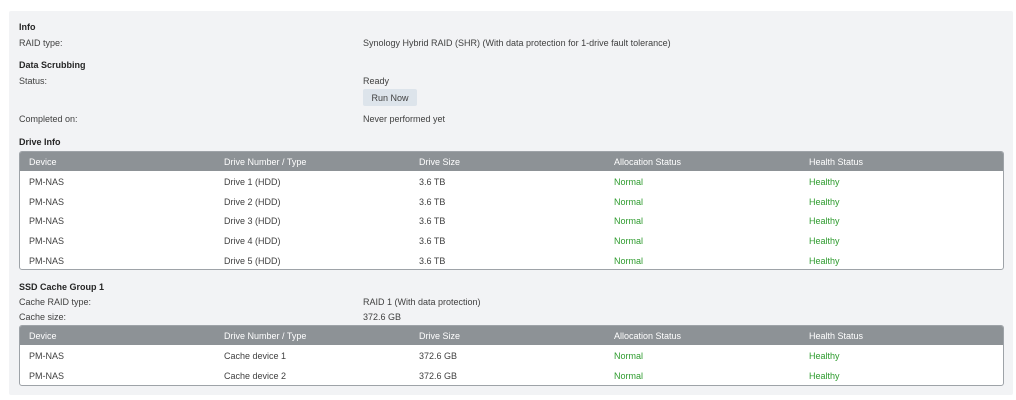  I want to click on cache-size-value: 372.6 GB, so click(382, 317).